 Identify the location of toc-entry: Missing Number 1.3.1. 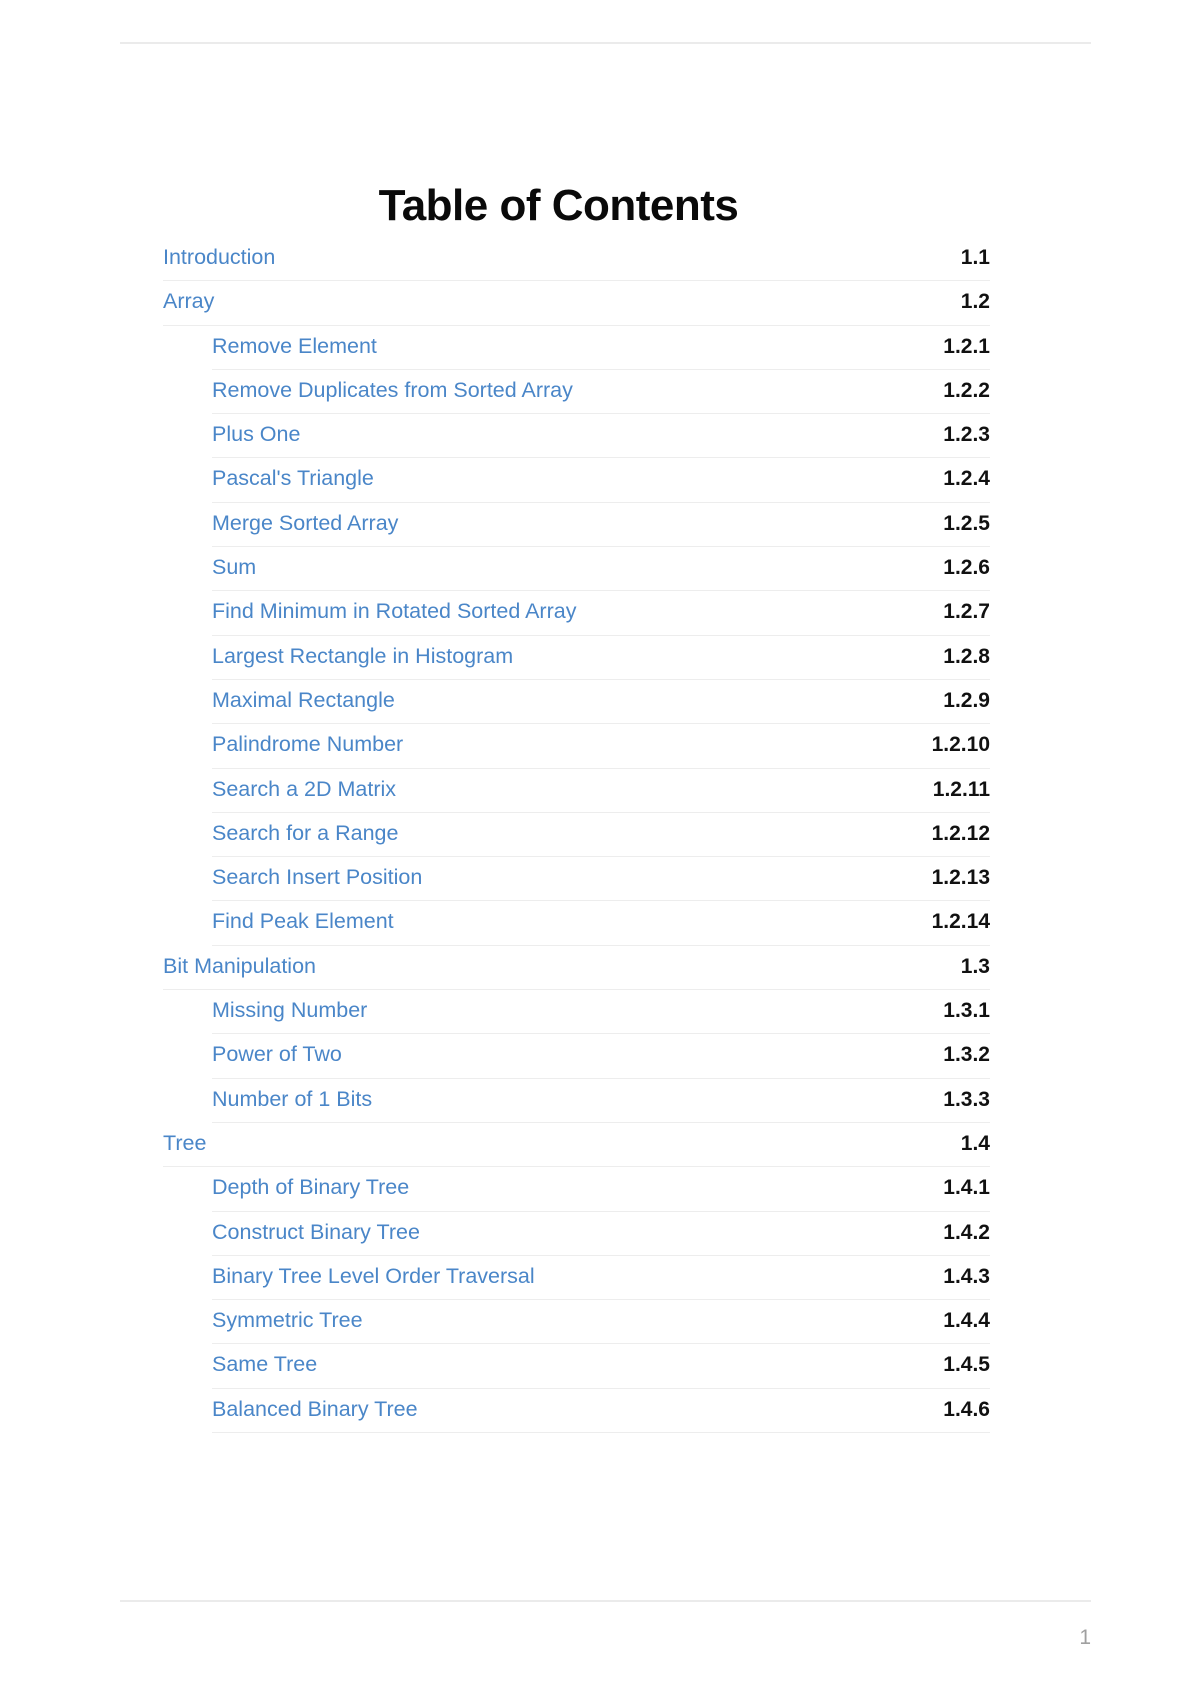
(577, 1012).